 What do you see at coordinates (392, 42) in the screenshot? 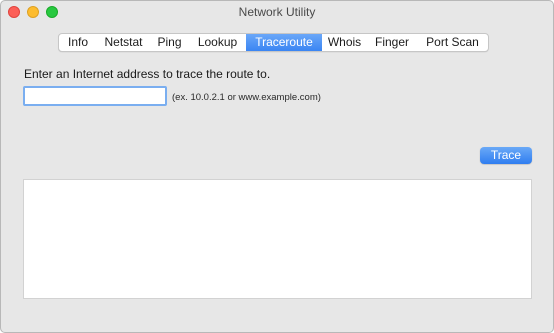
I see `tab-finger: Finger` at bounding box center [392, 42].